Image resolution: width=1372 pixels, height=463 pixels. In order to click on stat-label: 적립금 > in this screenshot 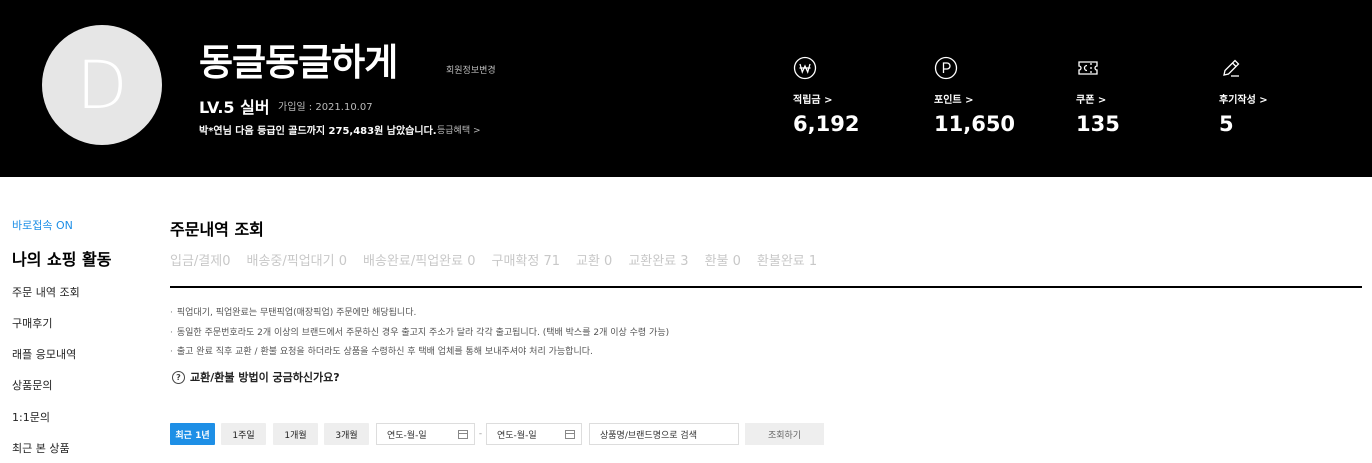, I will do `click(813, 100)`.